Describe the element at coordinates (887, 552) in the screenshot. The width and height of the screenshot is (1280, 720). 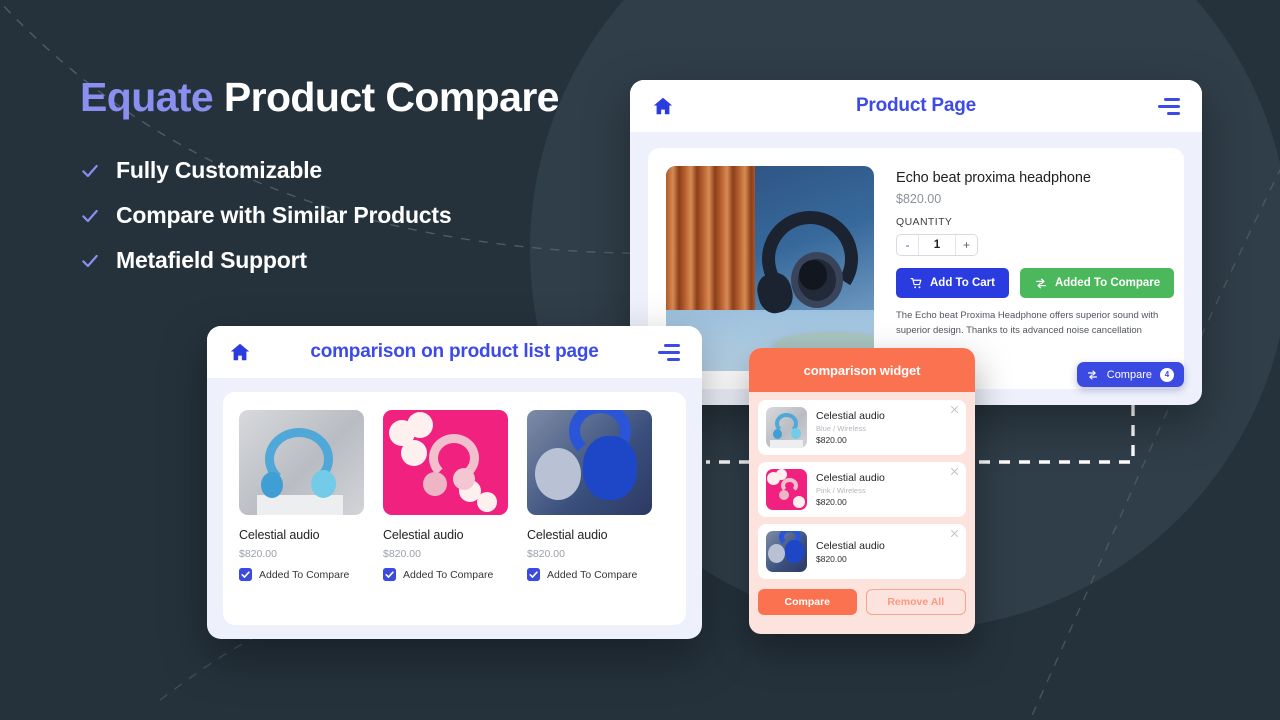
I see `item-text: Celestial audio $820.00` at that location.